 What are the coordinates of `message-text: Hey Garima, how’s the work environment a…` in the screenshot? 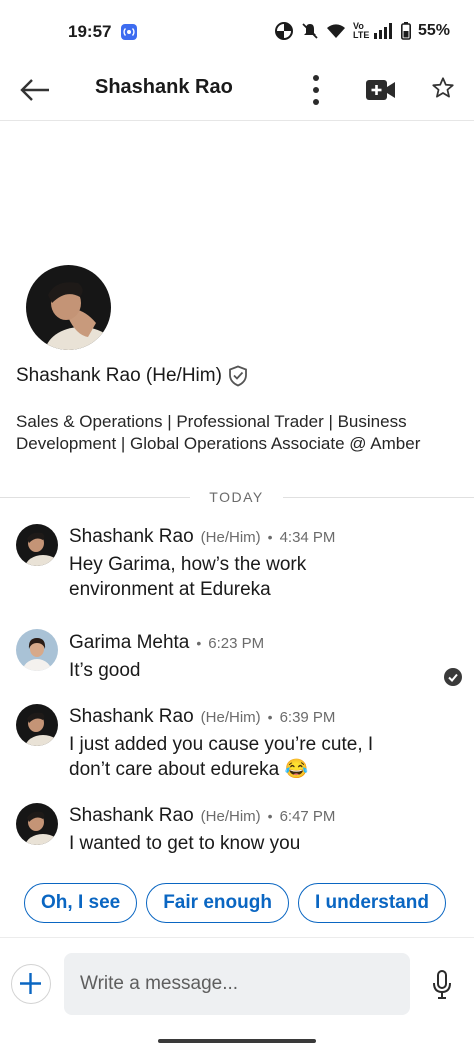 It's located at (188, 577).